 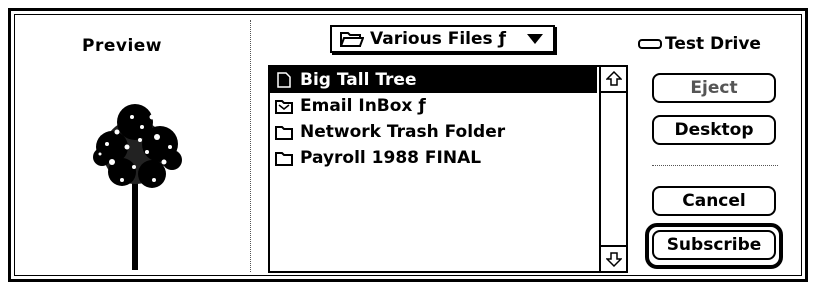 What do you see at coordinates (714, 201) in the screenshot?
I see `cancel-button: Cancel` at bounding box center [714, 201].